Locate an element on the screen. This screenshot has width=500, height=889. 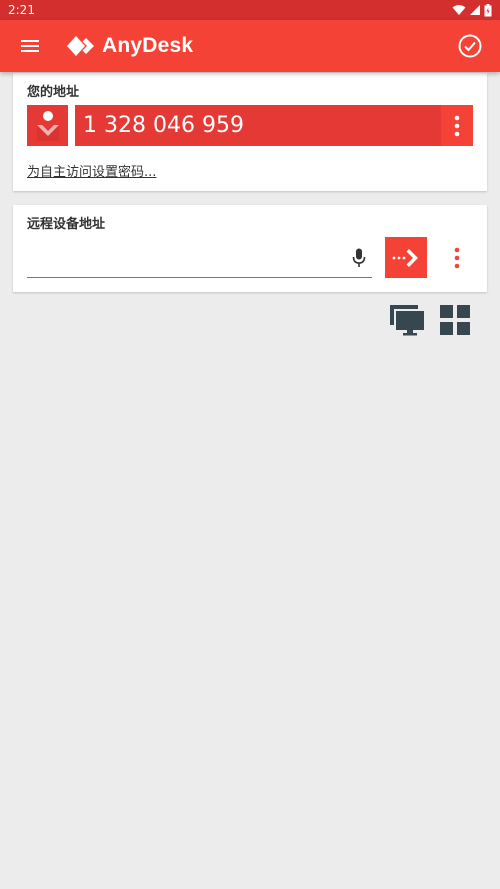
check-circle-icon is located at coordinates (470, 46).